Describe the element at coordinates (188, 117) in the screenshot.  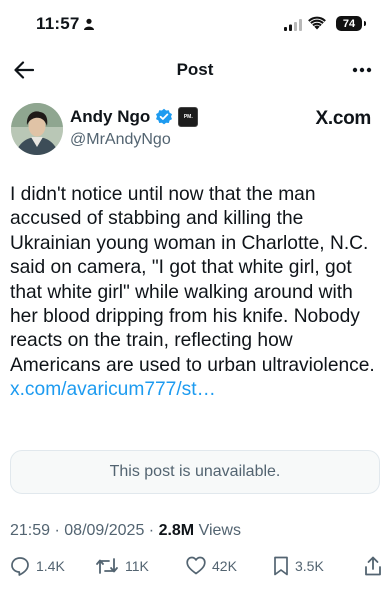
I see `affiliate-badge: PM.` at that location.